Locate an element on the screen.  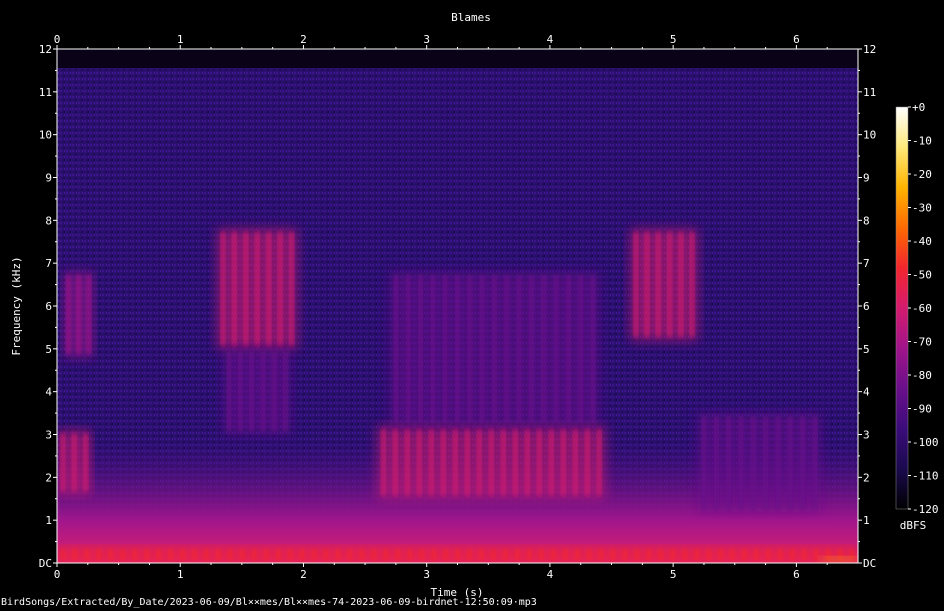
y-tick-label: 6 is located at coordinates (48, 306).